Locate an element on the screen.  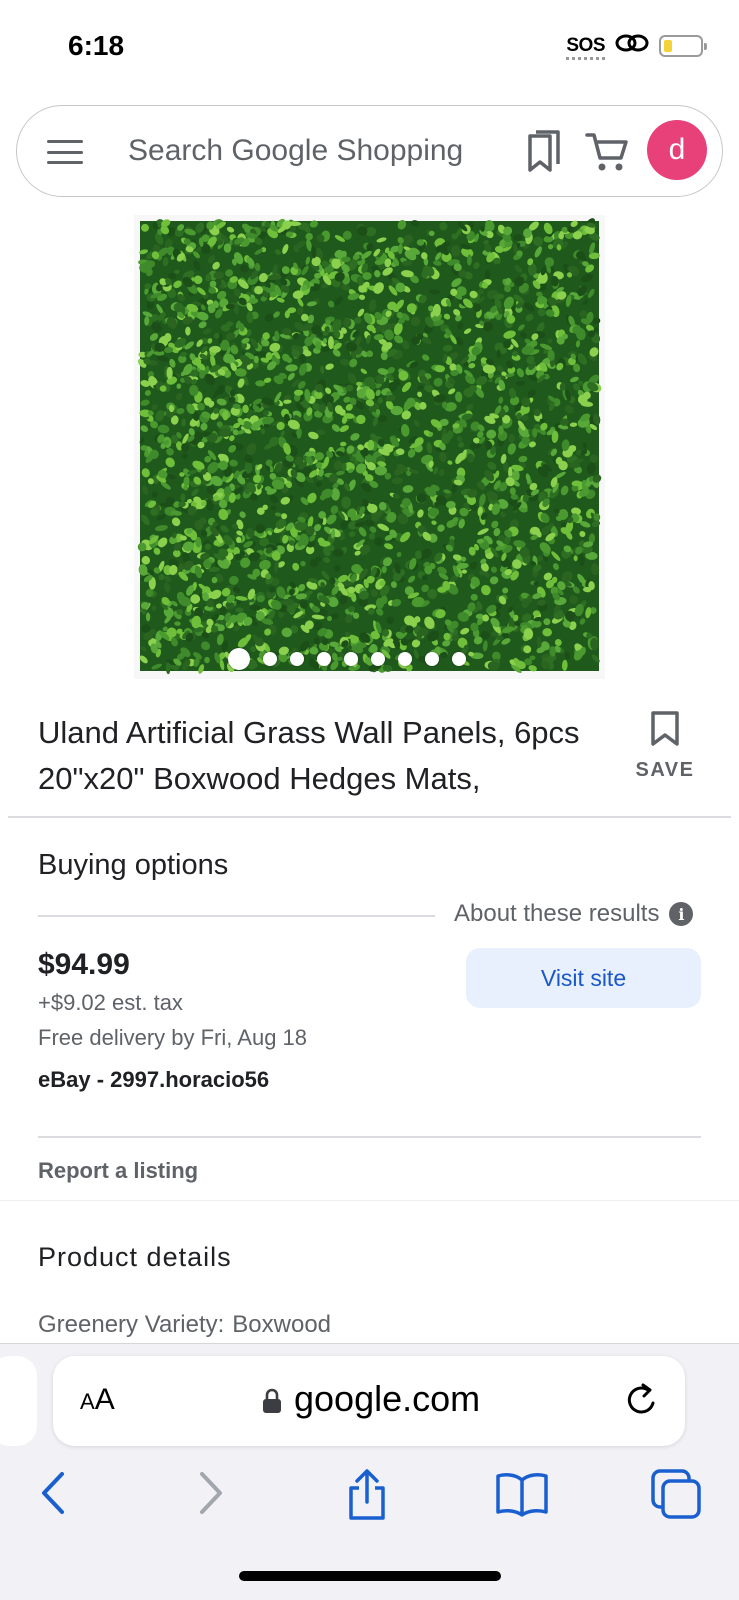
address-bar: AA google.com is located at coordinates (369, 1401).